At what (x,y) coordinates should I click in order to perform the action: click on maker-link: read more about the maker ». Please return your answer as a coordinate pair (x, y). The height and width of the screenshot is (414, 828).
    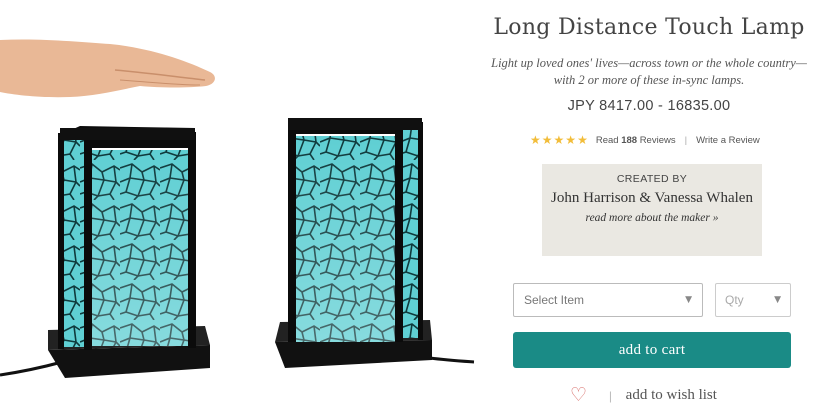
    Looking at the image, I should click on (652, 218).